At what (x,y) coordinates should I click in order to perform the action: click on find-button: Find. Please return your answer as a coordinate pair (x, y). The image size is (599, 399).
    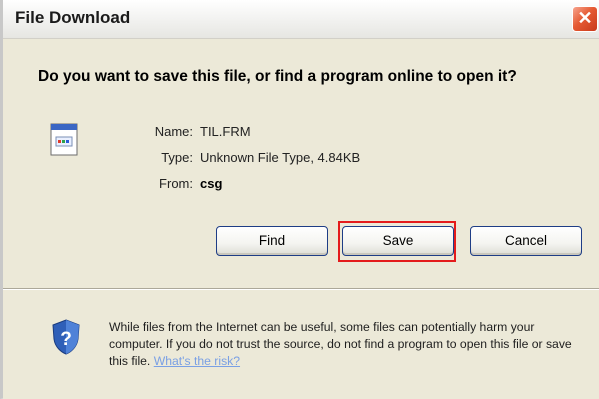
    Looking at the image, I should click on (272, 241).